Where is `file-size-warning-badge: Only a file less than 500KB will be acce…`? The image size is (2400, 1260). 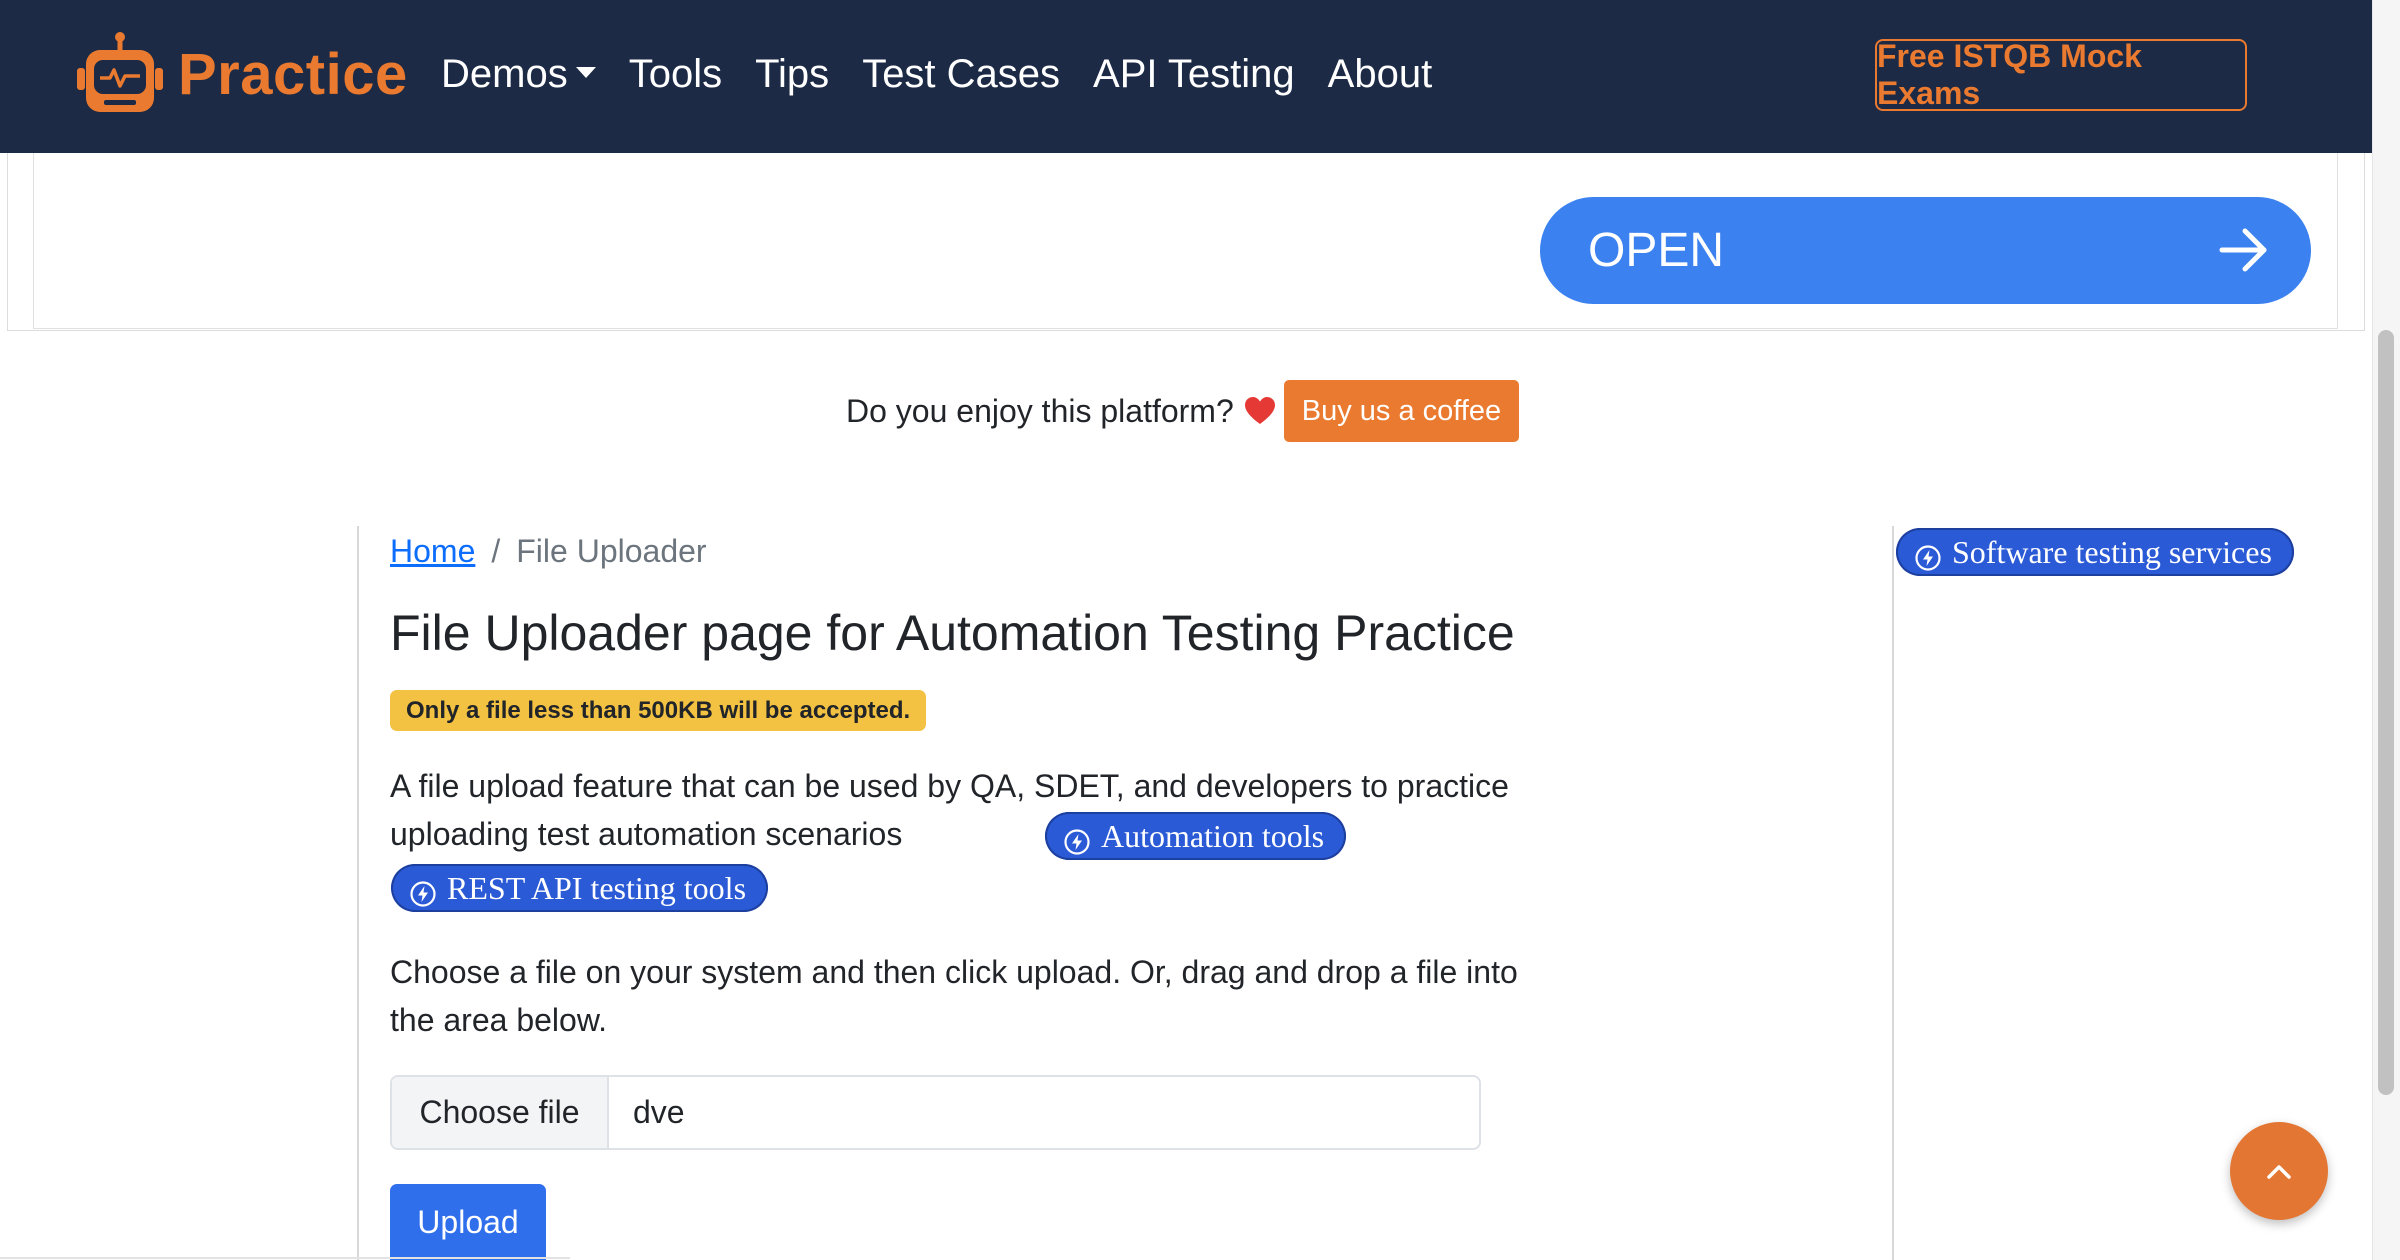
file-size-warning-badge: Only a file less than 500KB will be acce… is located at coordinates (658, 710).